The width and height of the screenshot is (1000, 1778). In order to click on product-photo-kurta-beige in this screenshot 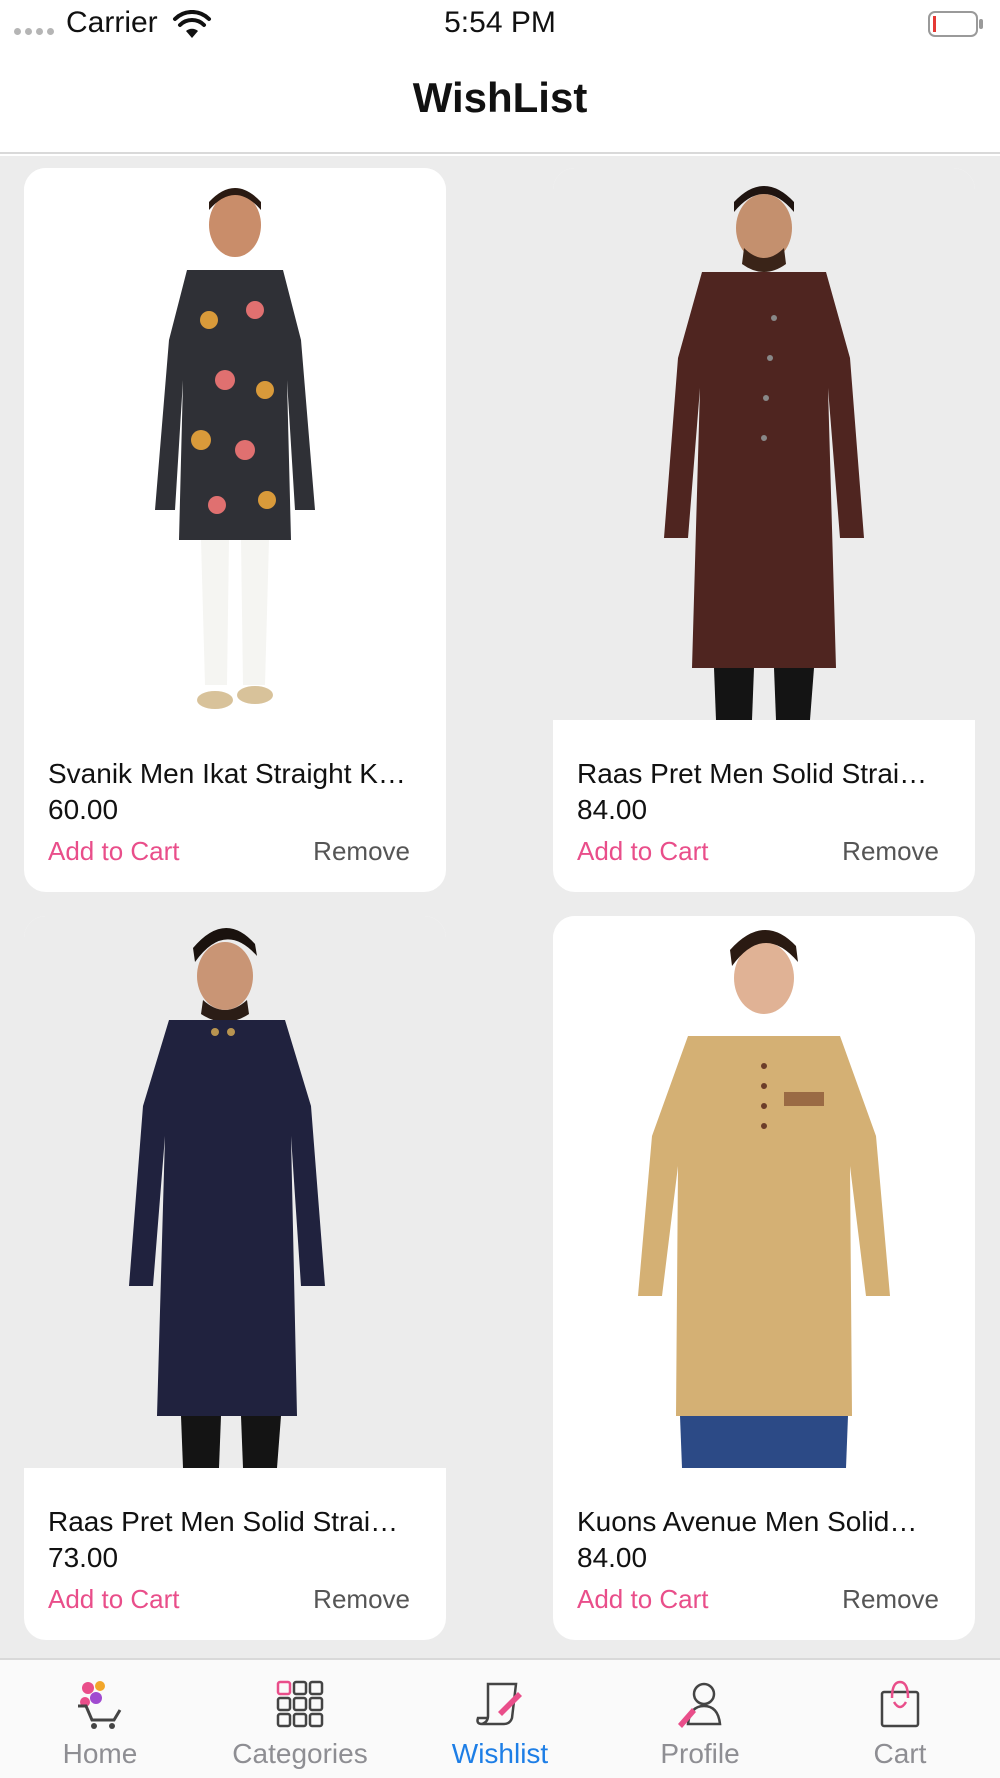, I will do `click(764, 1198)`.